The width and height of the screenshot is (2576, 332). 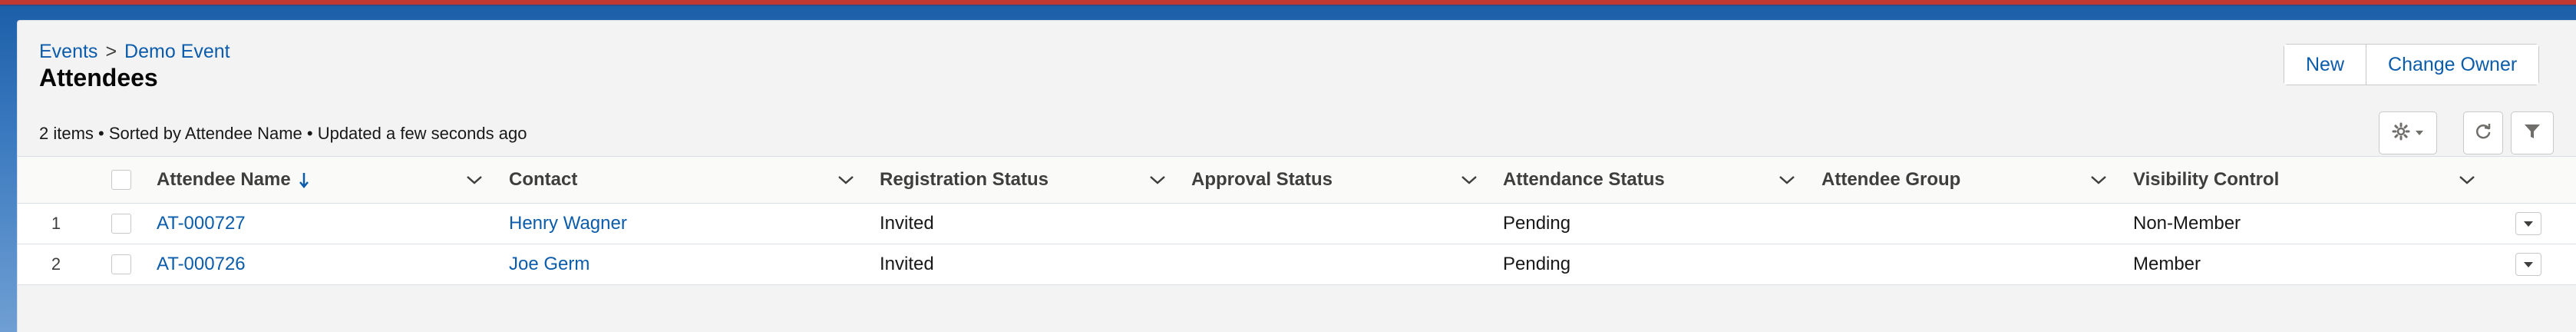 I want to click on change-owner-button: Change Owner, so click(x=2452, y=65).